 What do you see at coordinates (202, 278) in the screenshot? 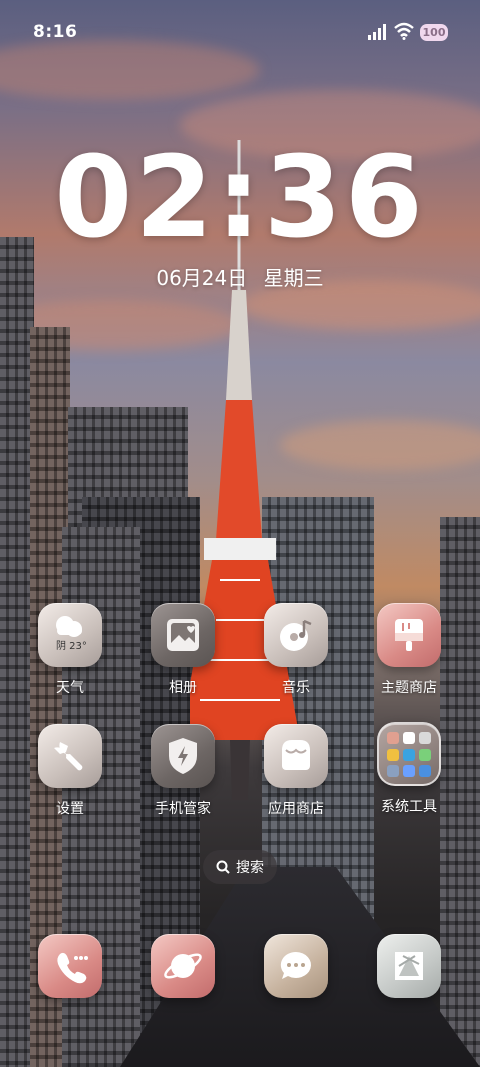
I see `date-text: 06月24日` at bounding box center [202, 278].